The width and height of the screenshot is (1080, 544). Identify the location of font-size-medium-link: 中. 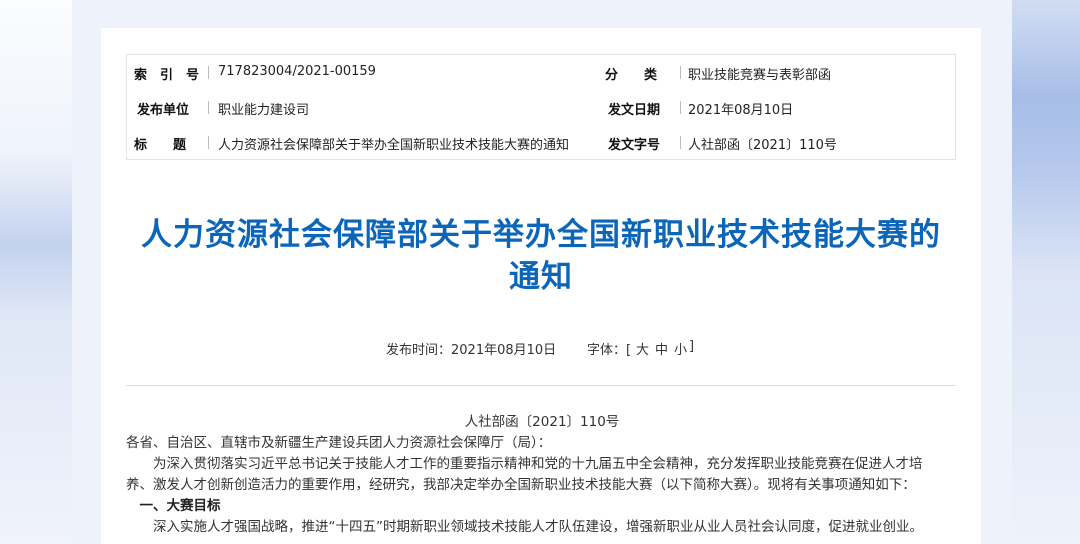
(661, 348).